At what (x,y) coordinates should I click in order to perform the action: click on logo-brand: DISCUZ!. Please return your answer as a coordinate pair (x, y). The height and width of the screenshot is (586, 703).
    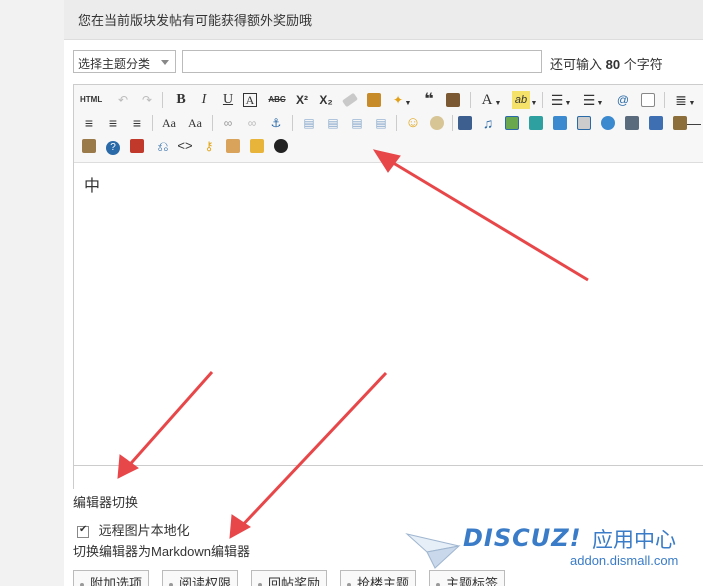
    Looking at the image, I should click on (522, 538).